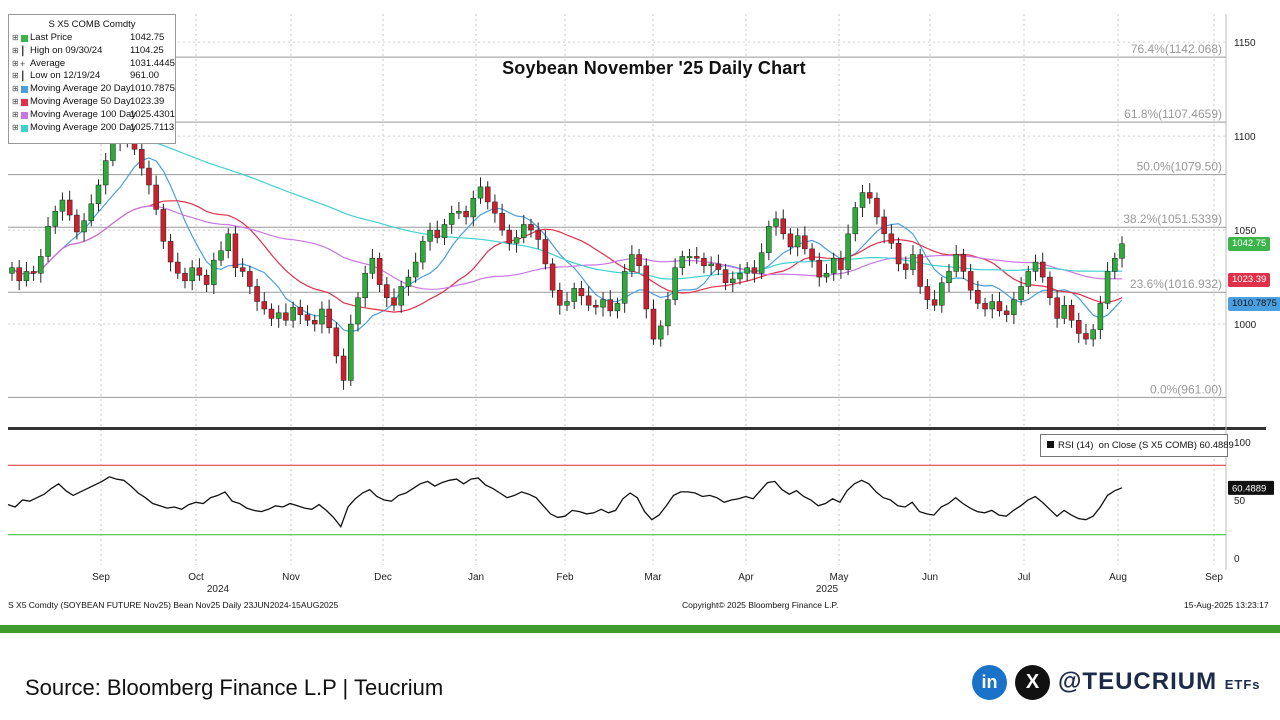 The image size is (1280, 720). I want to click on price-tick-label: 1050, so click(1245, 231).